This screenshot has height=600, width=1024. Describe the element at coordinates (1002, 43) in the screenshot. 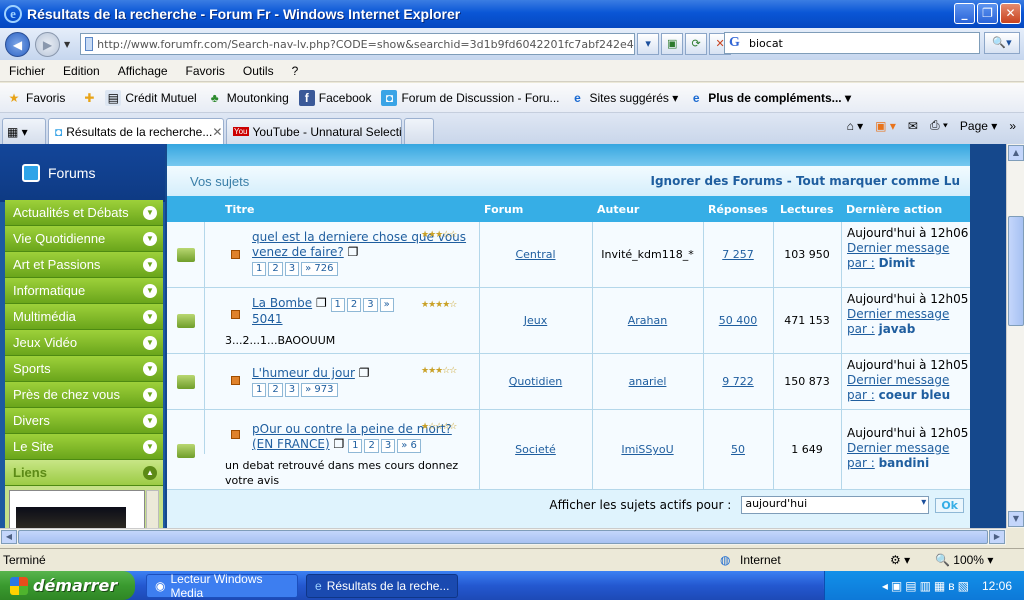

I see `search-button: 🔍▾` at that location.